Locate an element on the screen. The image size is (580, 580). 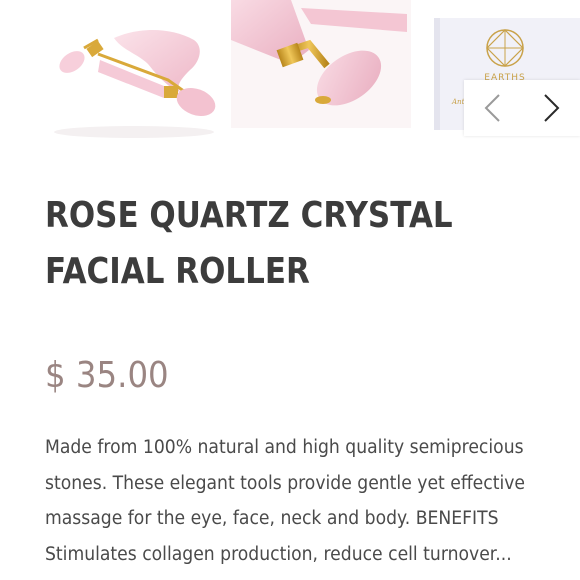
svg-text: Ant is located at coordinates (458, 102).